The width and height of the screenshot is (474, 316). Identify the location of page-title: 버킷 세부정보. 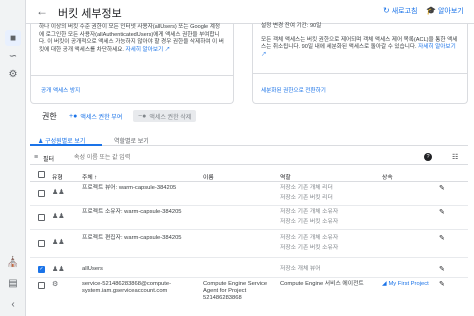
(90, 14).